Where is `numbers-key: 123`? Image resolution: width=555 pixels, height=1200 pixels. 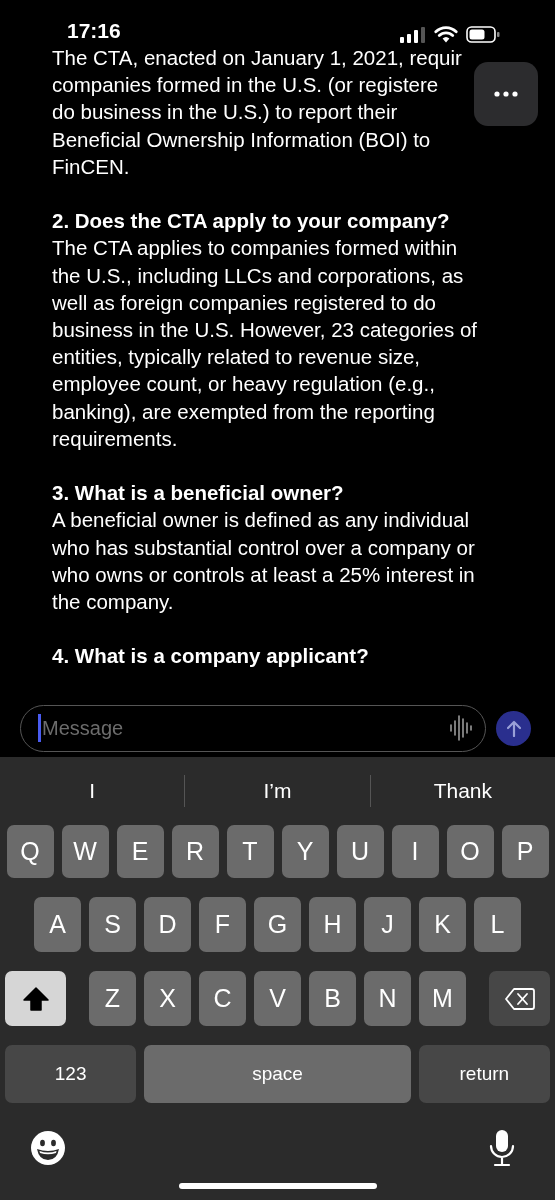 numbers-key: 123 is located at coordinates (71, 1074).